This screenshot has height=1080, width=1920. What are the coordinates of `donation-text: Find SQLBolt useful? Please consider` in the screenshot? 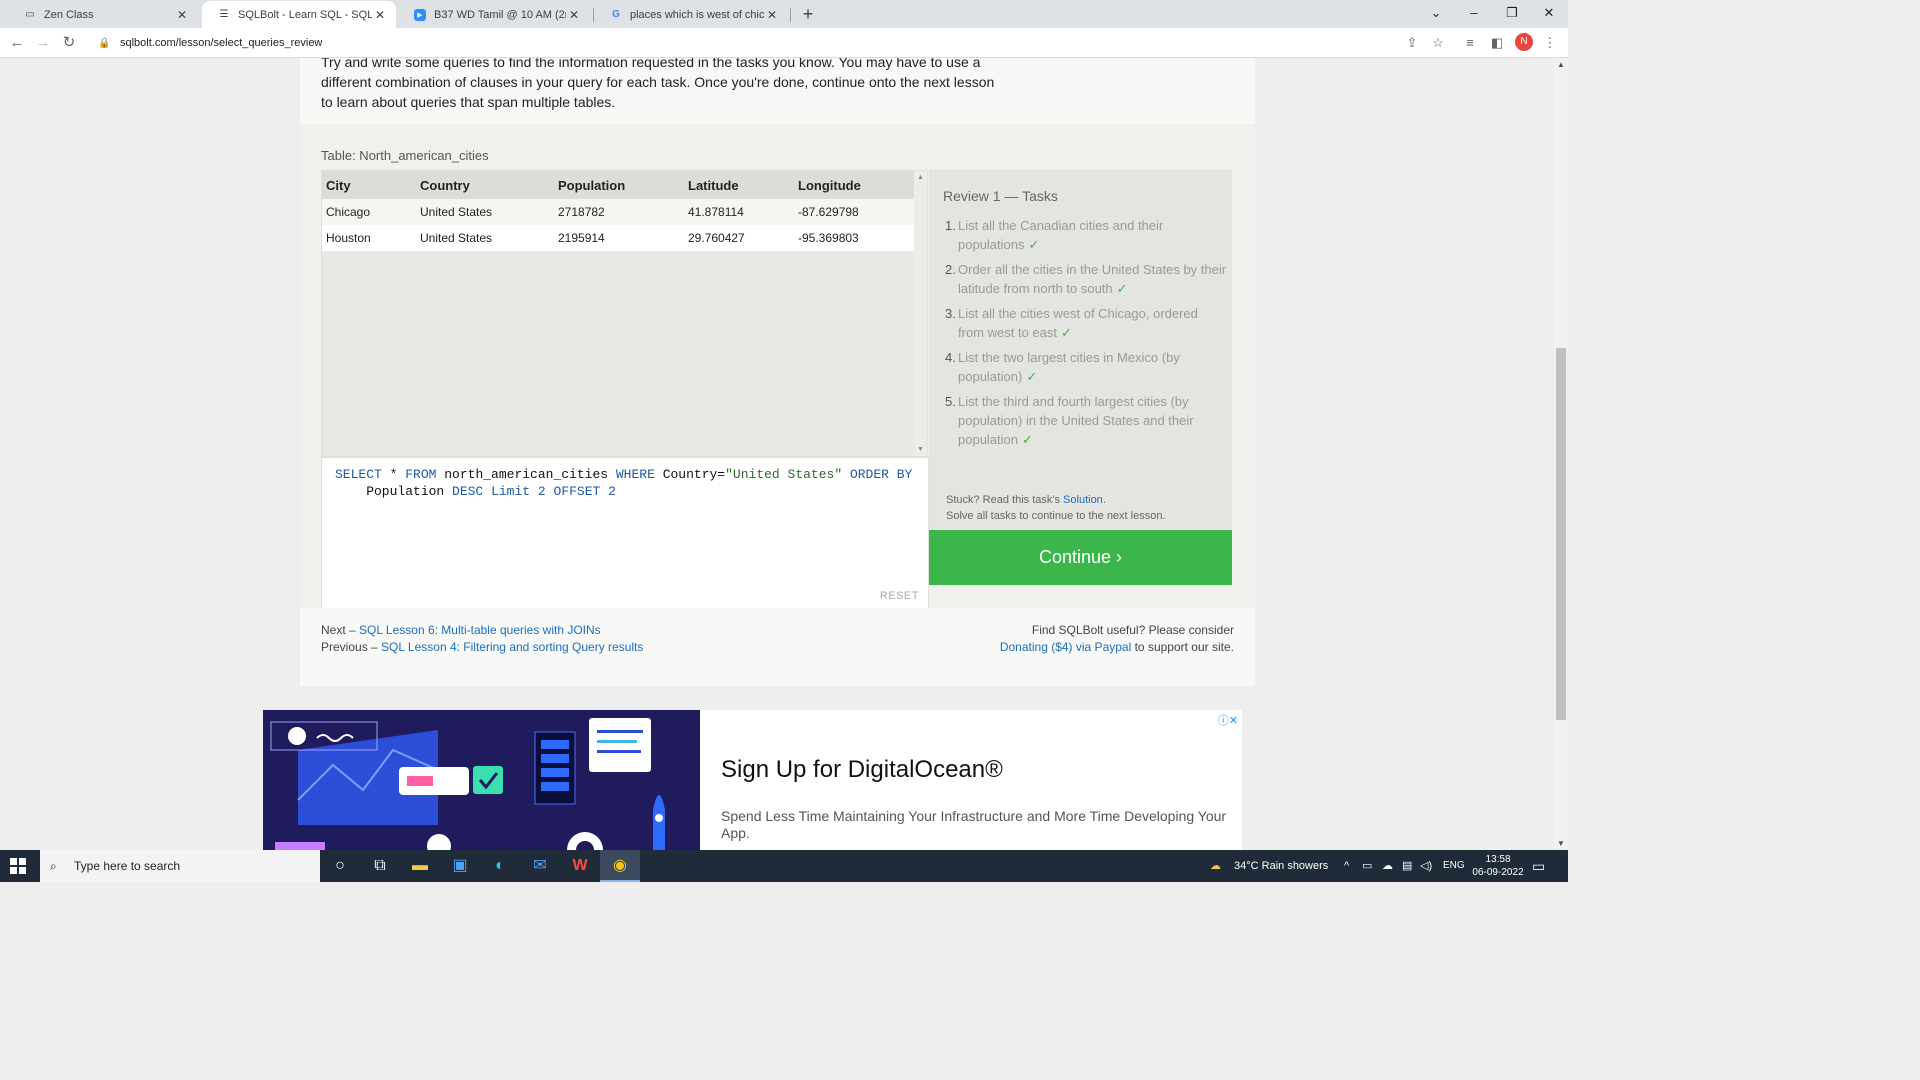 It's located at (1132, 630).